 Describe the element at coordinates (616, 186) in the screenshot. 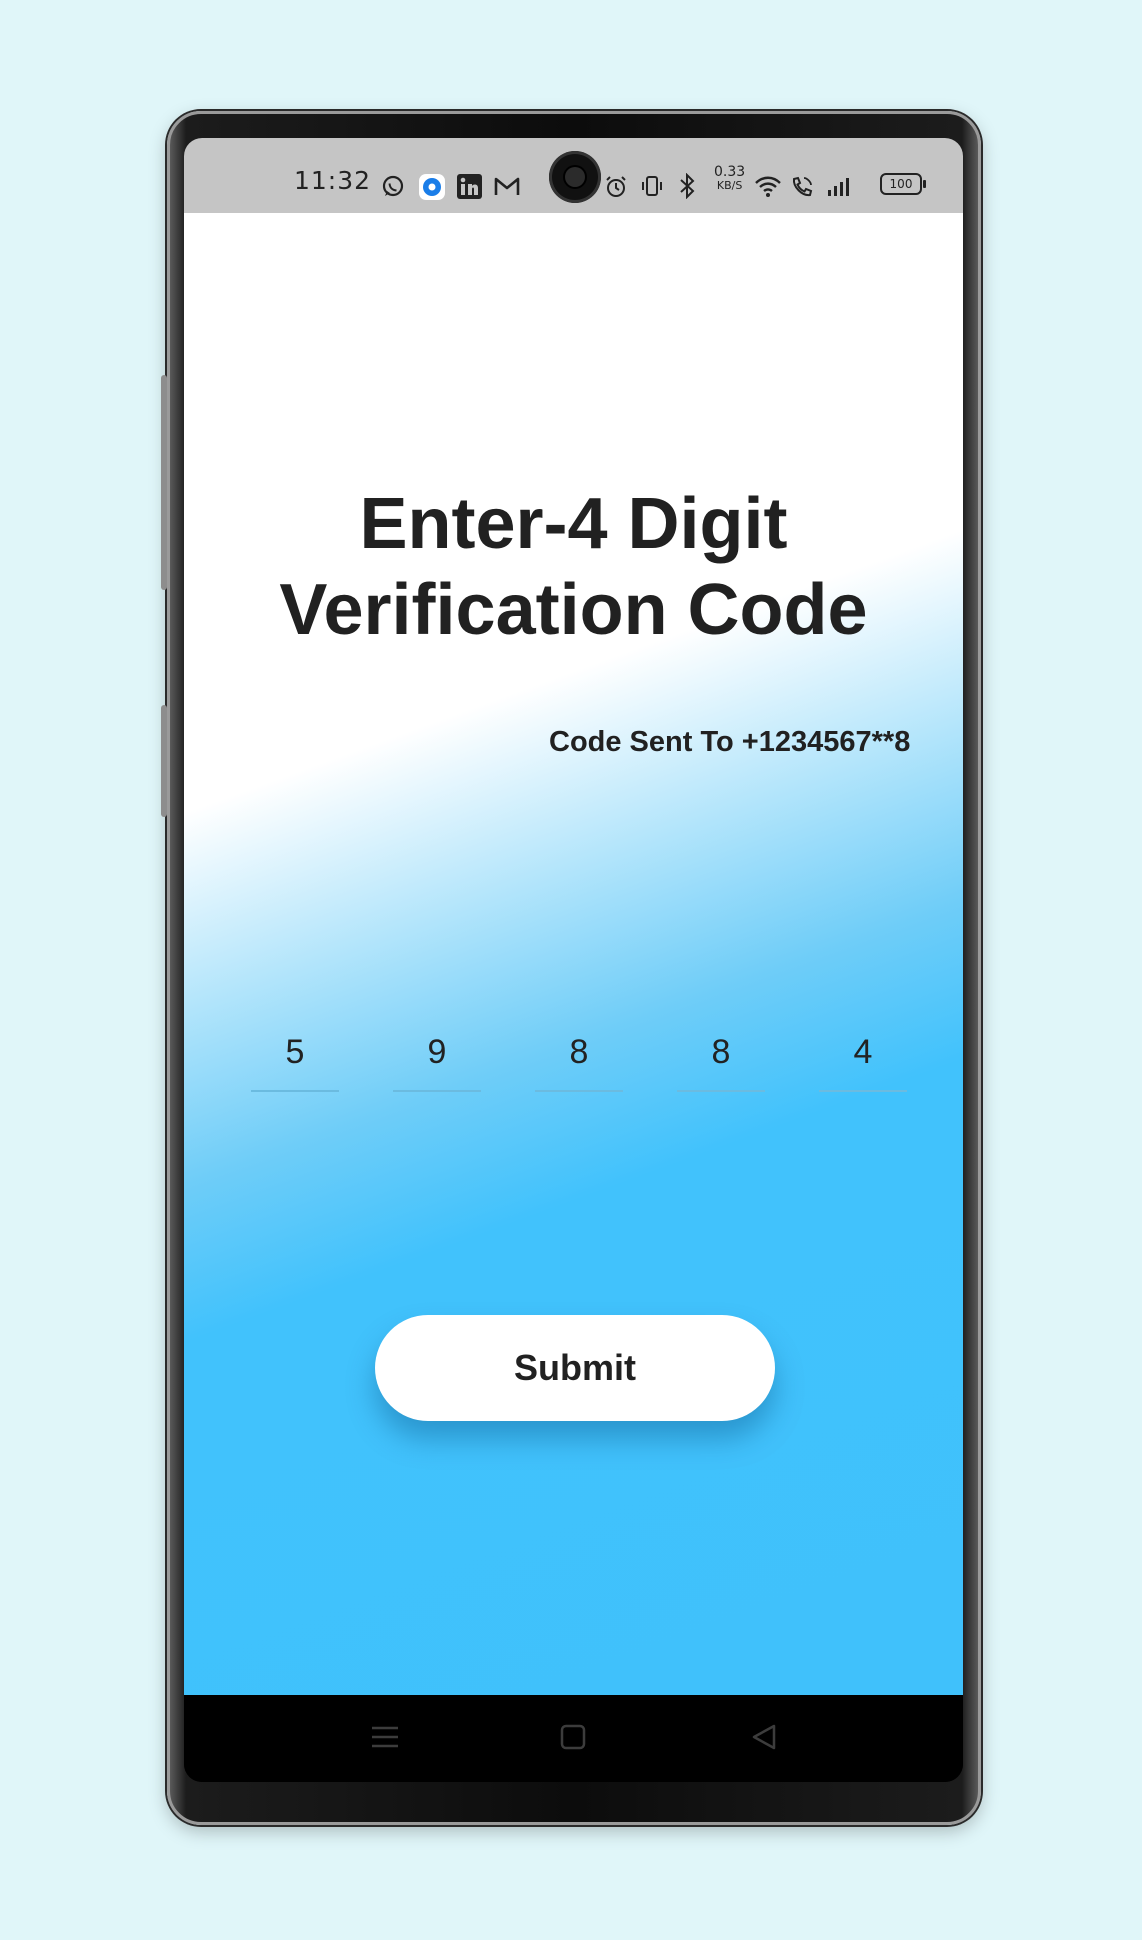

I see `alarm-icon` at that location.